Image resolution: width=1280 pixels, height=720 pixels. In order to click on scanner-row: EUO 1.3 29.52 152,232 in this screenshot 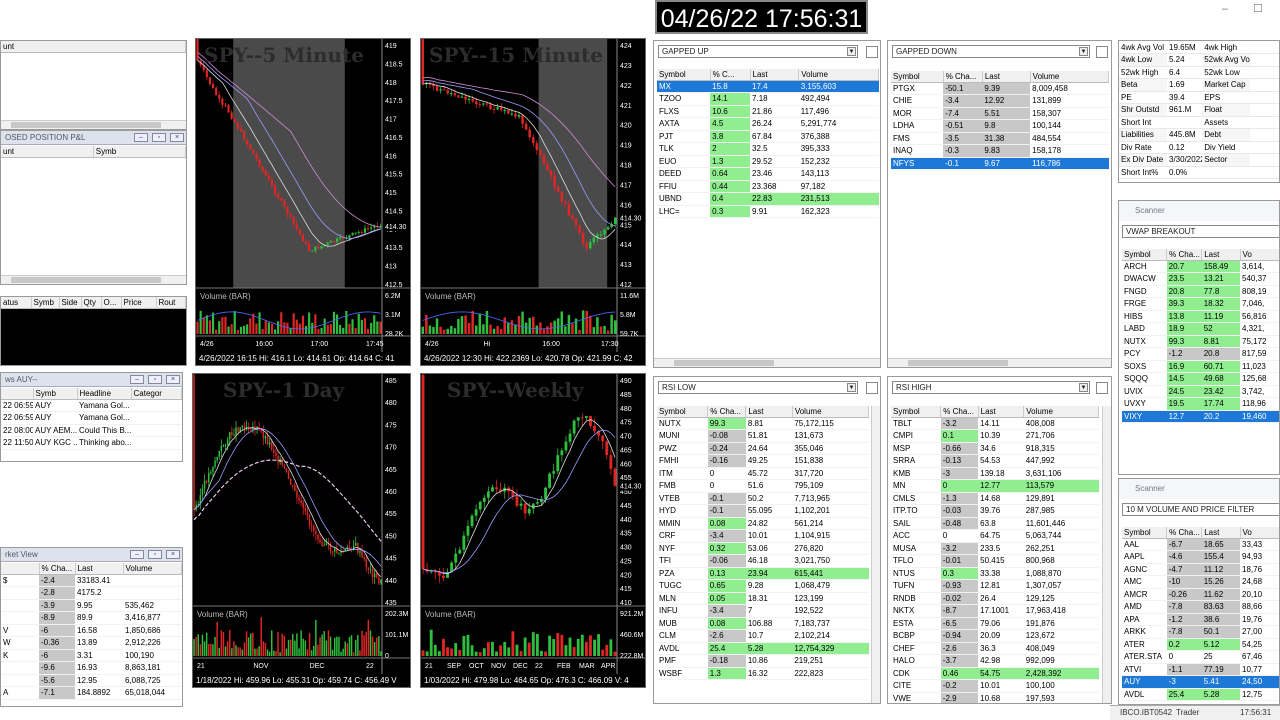, I will do `click(768, 161)`.